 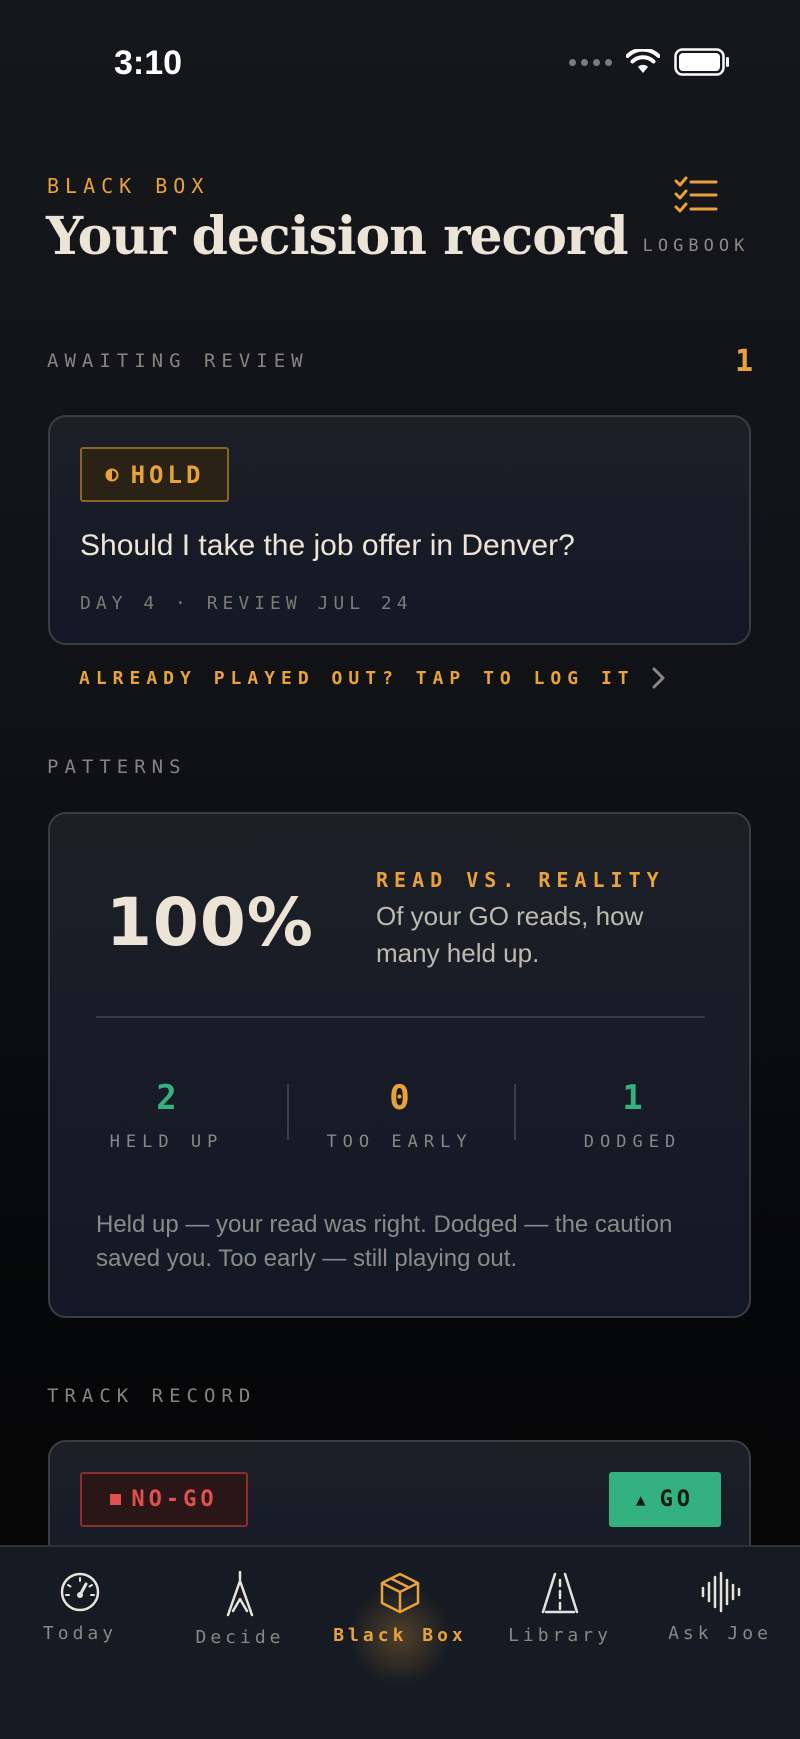 I want to click on divider, so click(x=400, y=1017).